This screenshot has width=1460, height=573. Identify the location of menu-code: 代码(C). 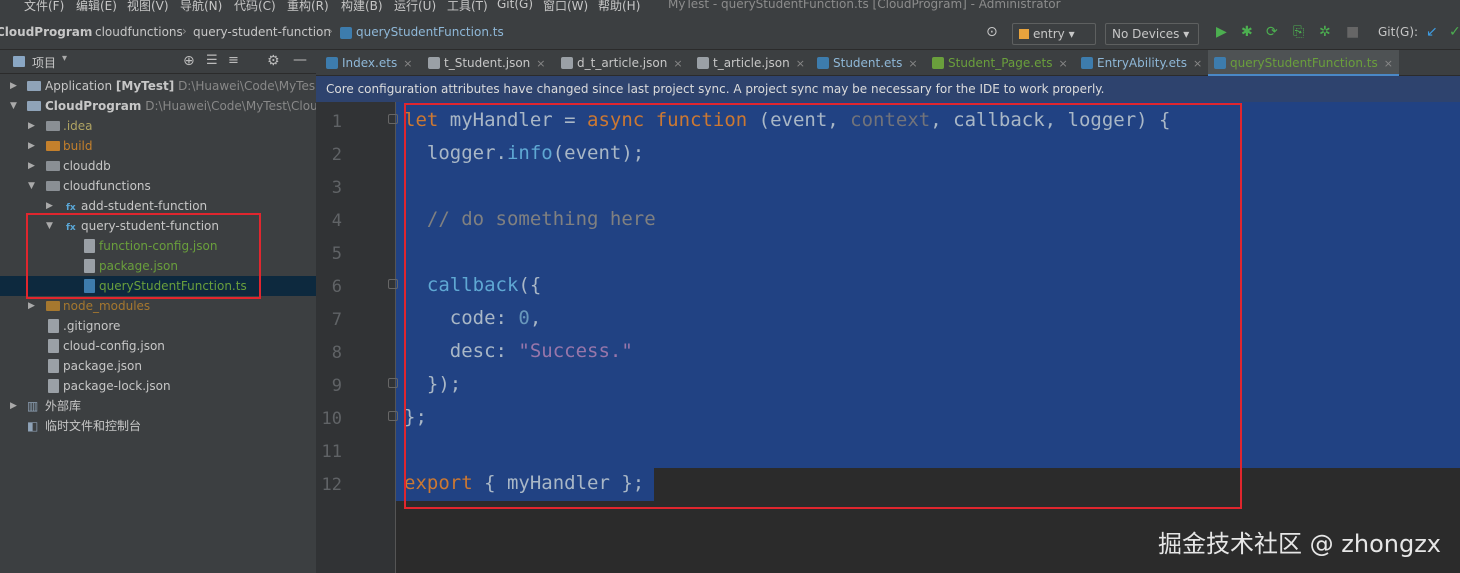
(255, 7).